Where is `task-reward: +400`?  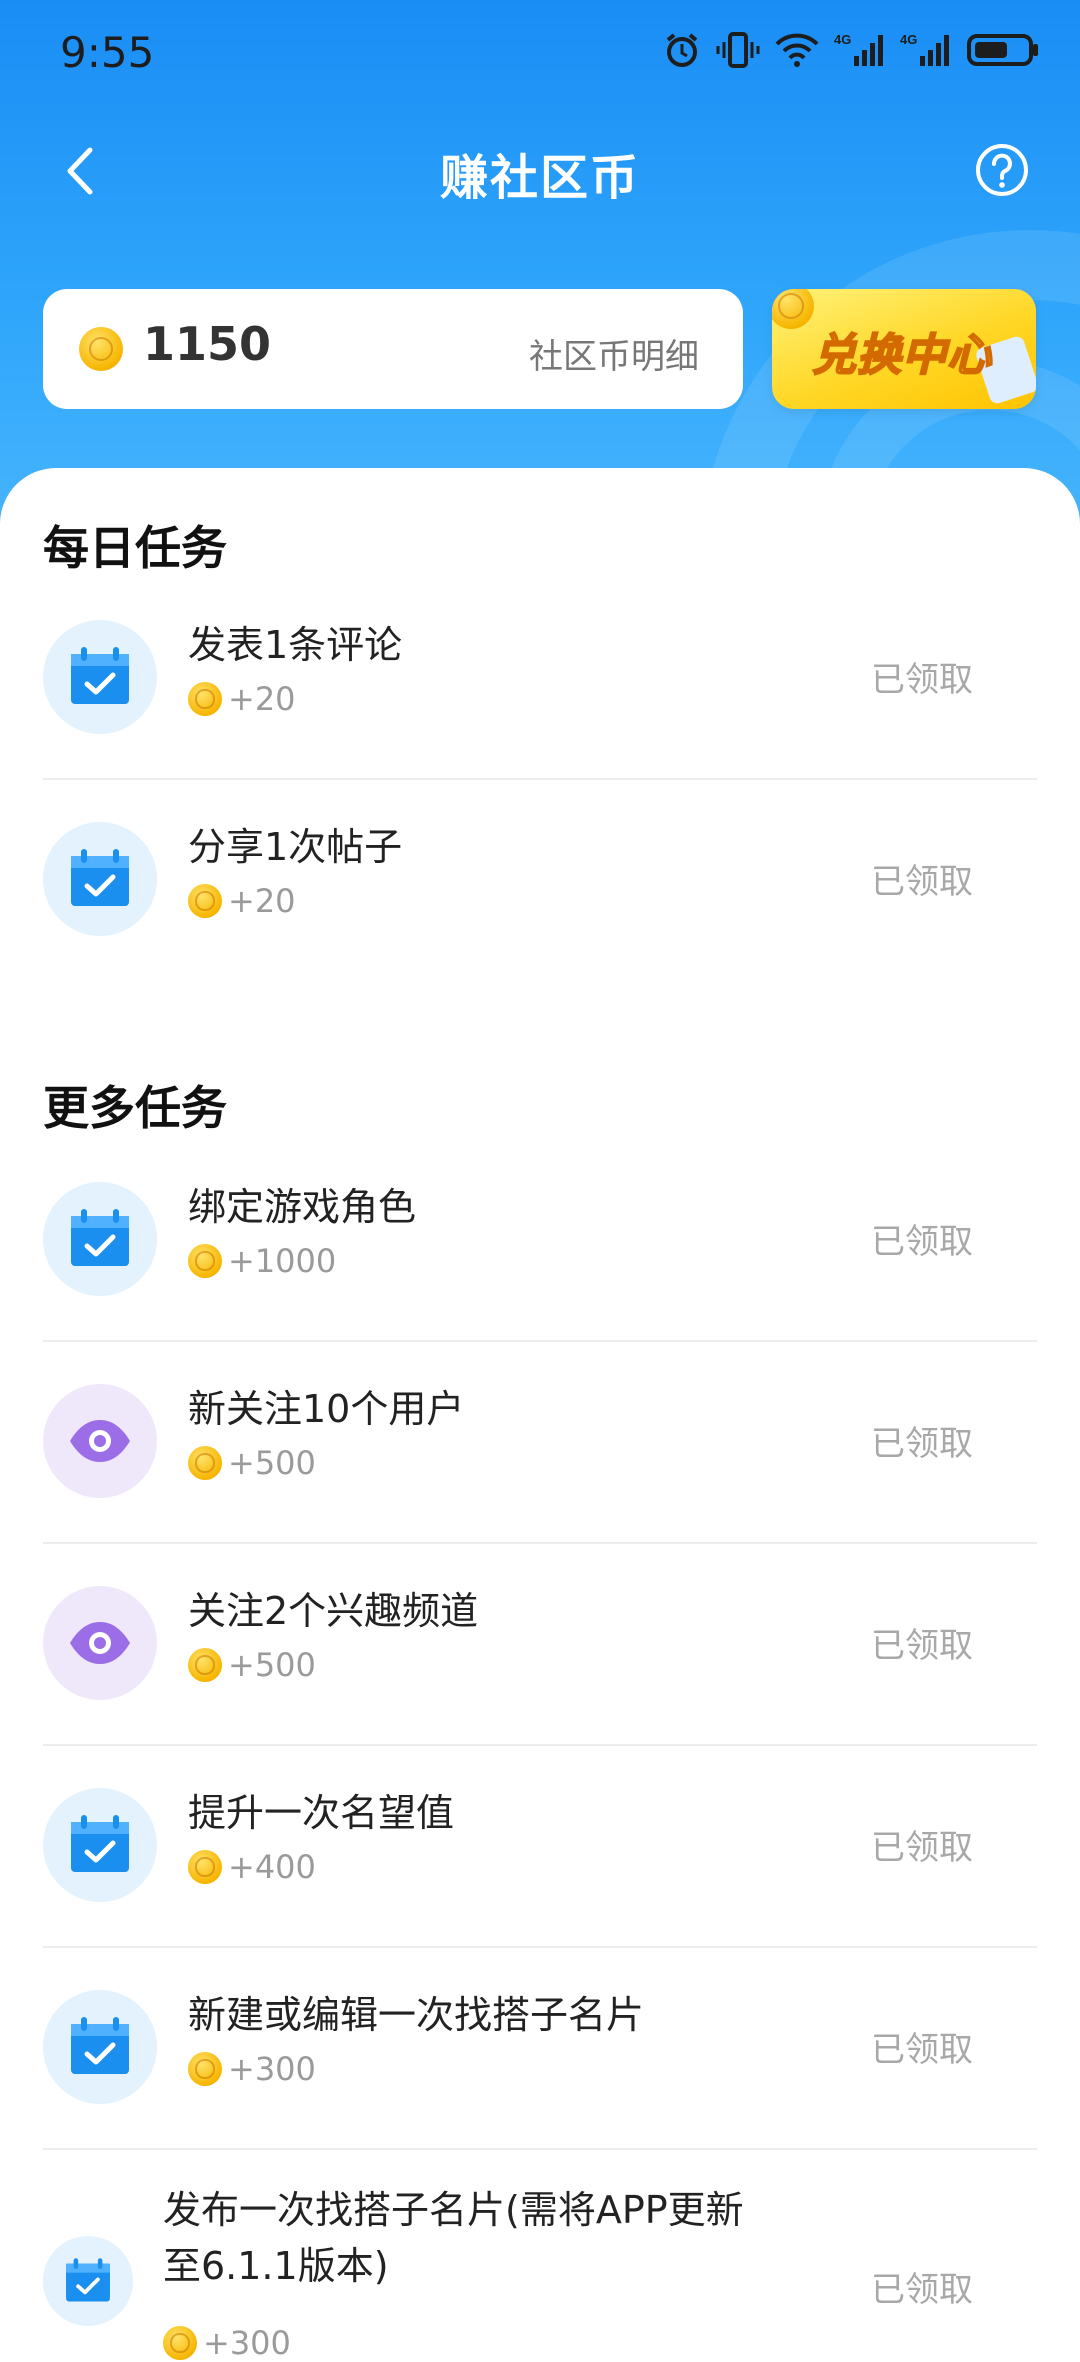 task-reward: +400 is located at coordinates (252, 1867).